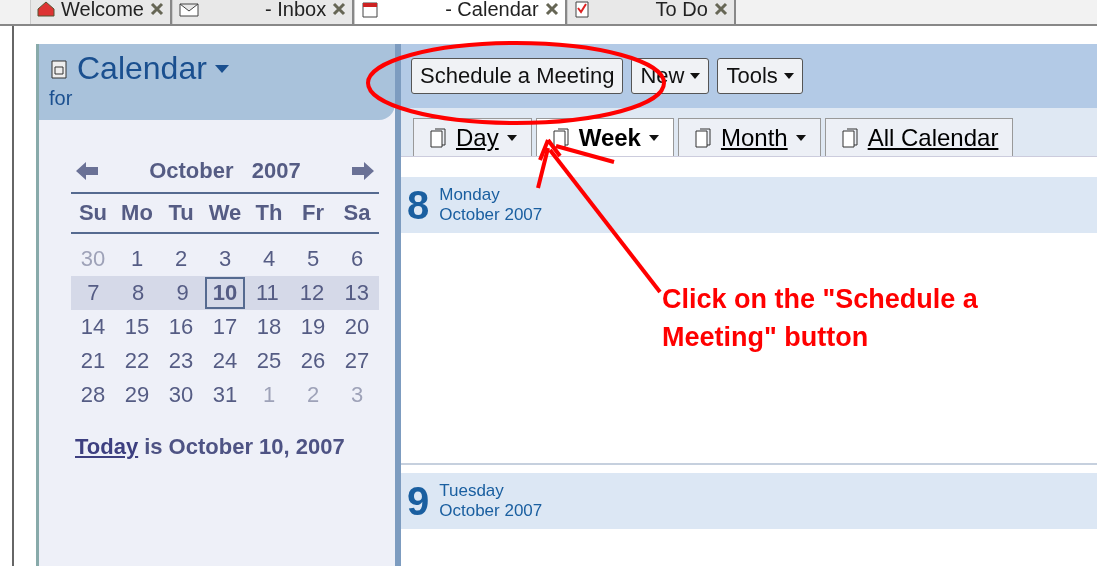 This screenshot has height=571, width=1097. I want to click on weekday-label: Fr, so click(313, 213).